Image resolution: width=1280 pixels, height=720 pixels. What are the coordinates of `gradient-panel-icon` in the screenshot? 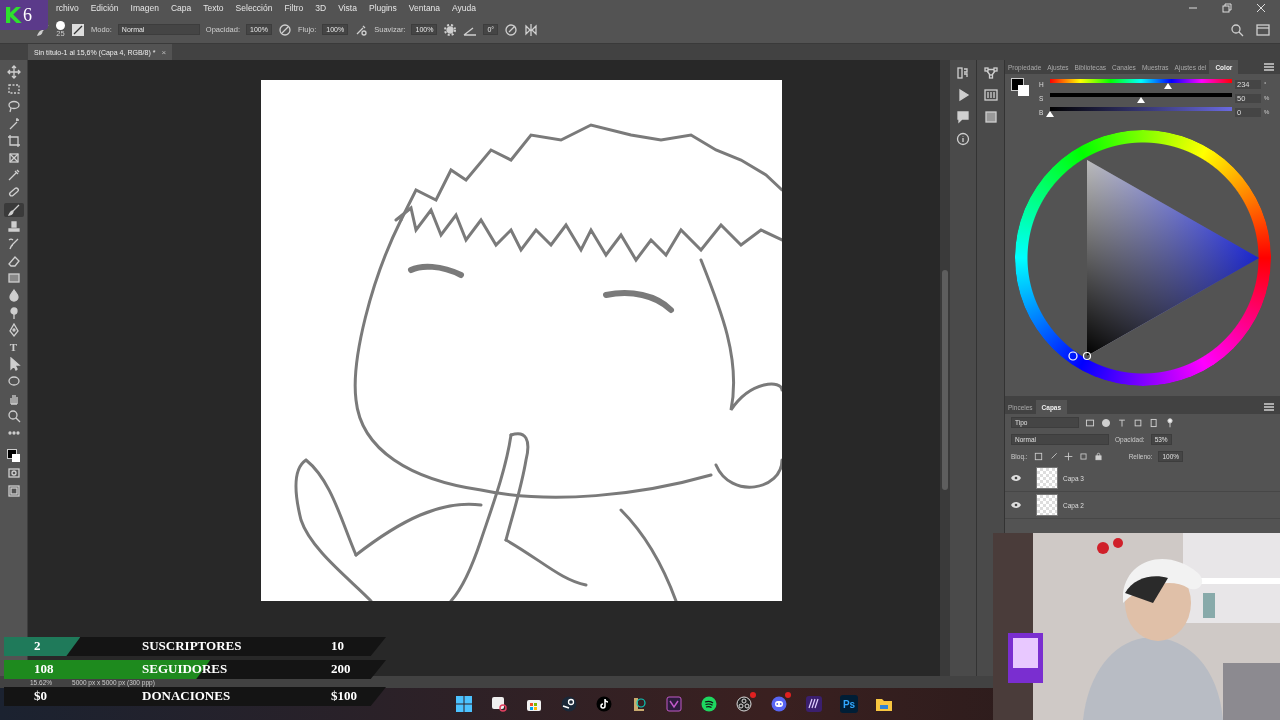 It's located at (990, 117).